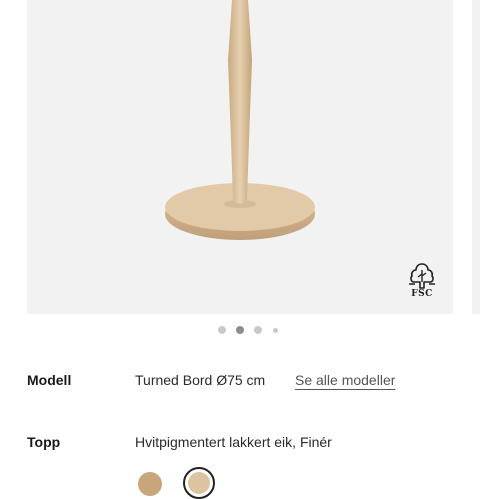 The image size is (480, 499). What do you see at coordinates (422, 294) in the screenshot?
I see `fsc-label: FSC` at bounding box center [422, 294].